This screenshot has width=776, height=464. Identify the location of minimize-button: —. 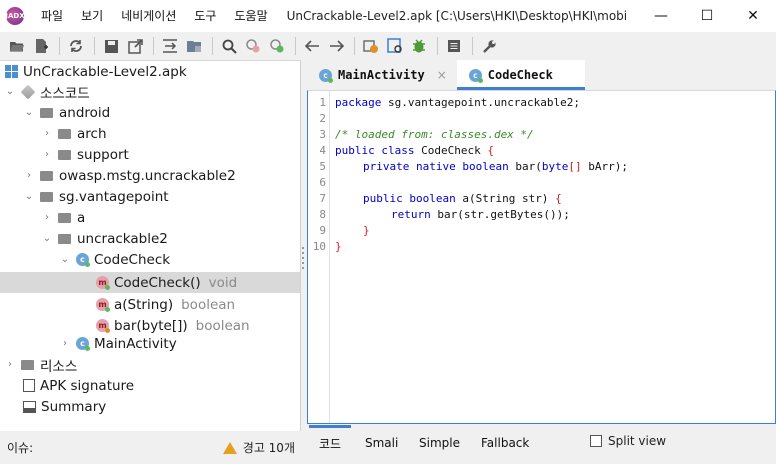
(661, 16).